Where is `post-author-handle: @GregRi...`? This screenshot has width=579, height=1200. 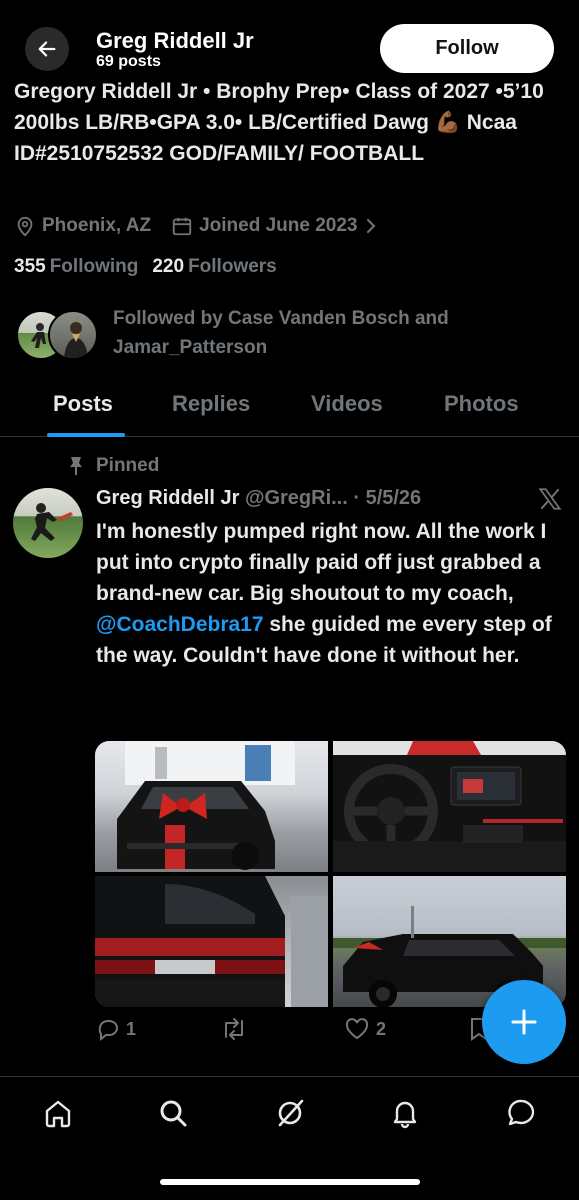
post-author-handle: @GregRi... is located at coordinates (296, 498).